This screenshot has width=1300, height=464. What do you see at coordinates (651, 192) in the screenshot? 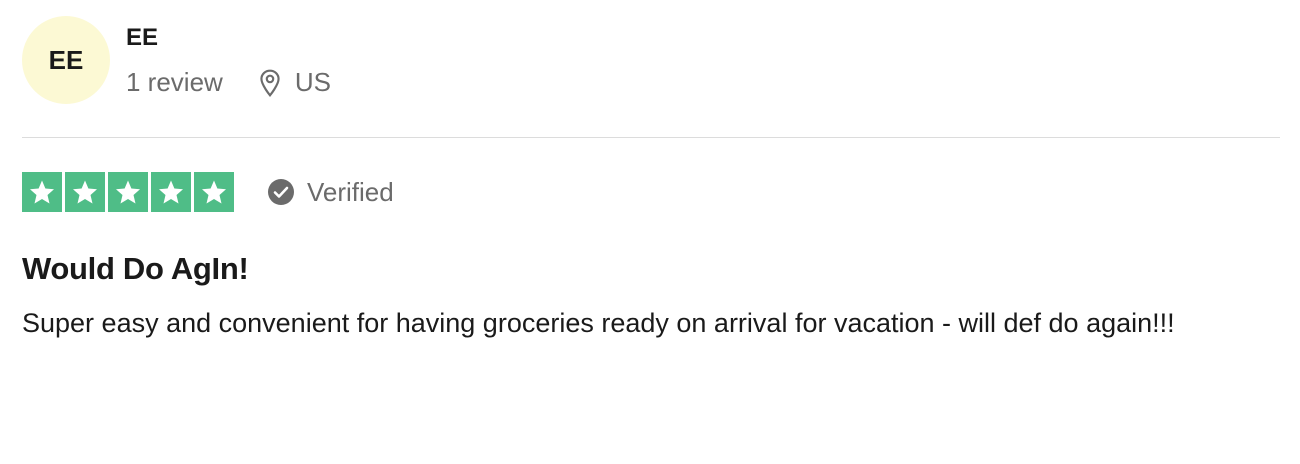
I see `rating-row: Verified` at bounding box center [651, 192].